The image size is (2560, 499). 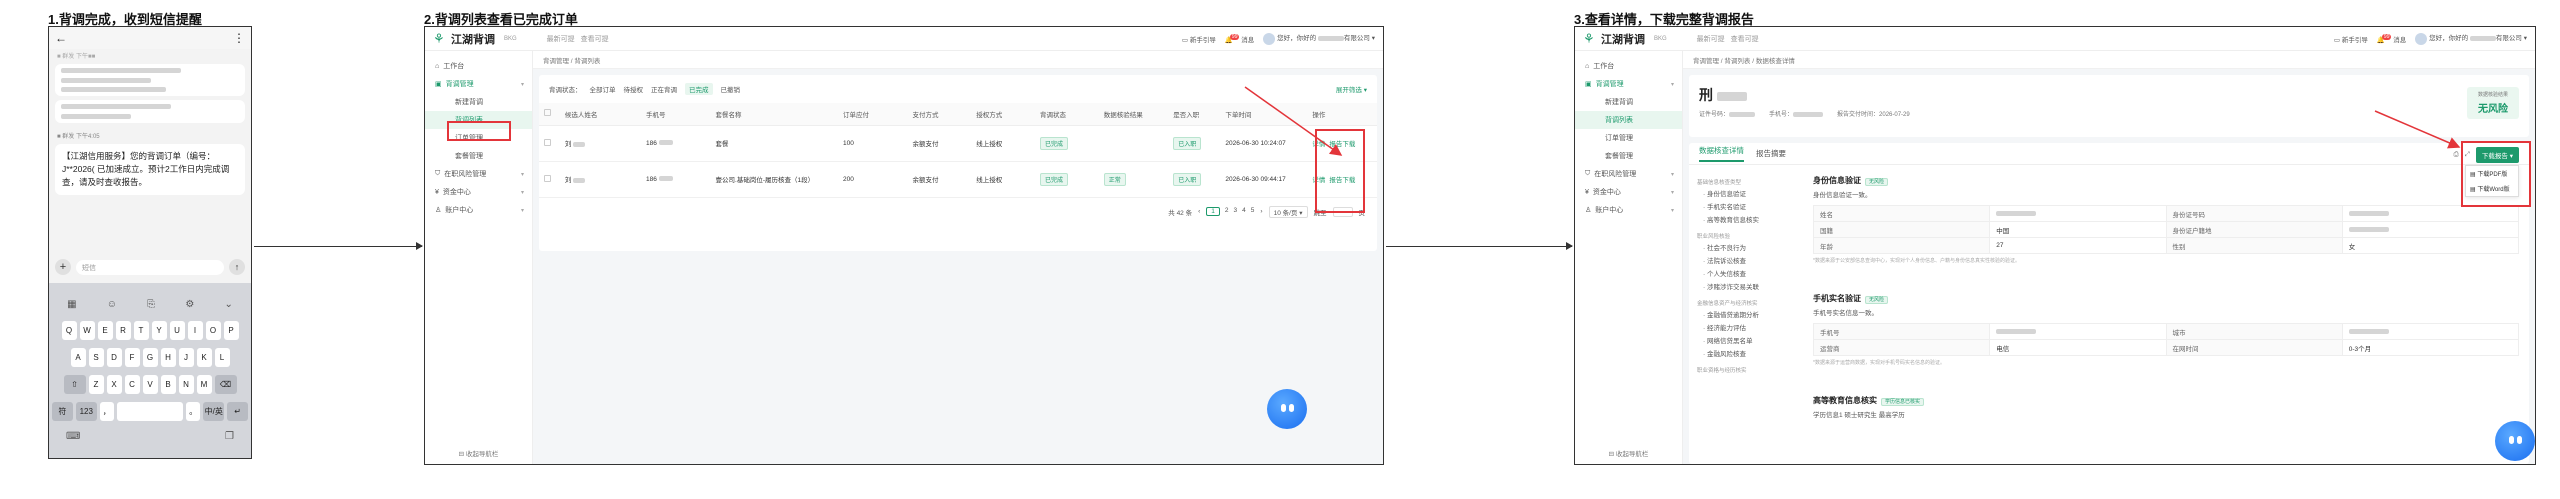 What do you see at coordinates (1752, 354) in the screenshot?
I see `toc-item: · 金融风险核查` at bounding box center [1752, 354].